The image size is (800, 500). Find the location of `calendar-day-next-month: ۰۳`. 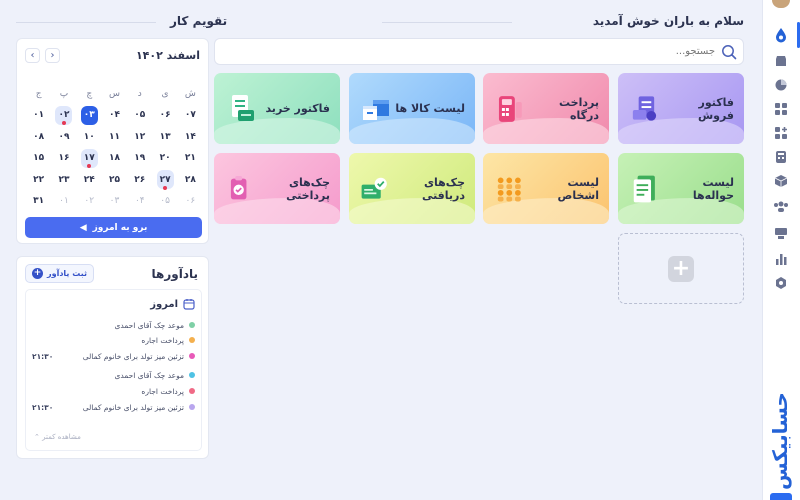

calendar-day-next-month: ۰۳ is located at coordinates (114, 202).